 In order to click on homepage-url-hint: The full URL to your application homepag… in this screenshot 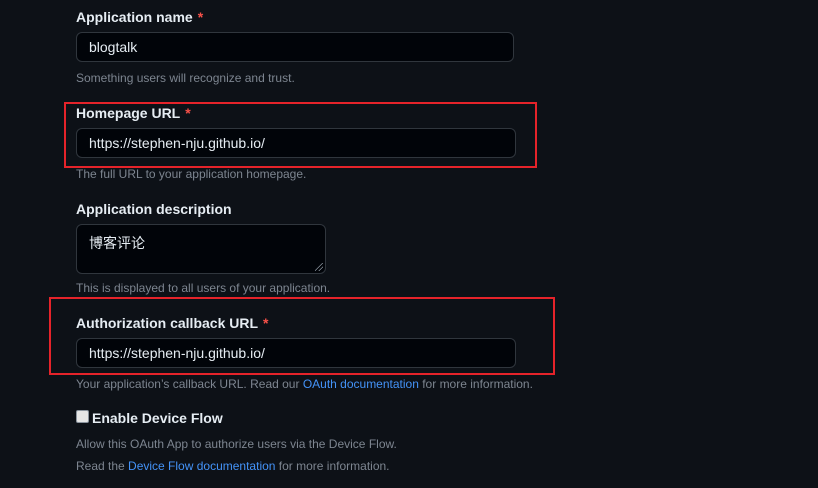, I will do `click(191, 174)`.